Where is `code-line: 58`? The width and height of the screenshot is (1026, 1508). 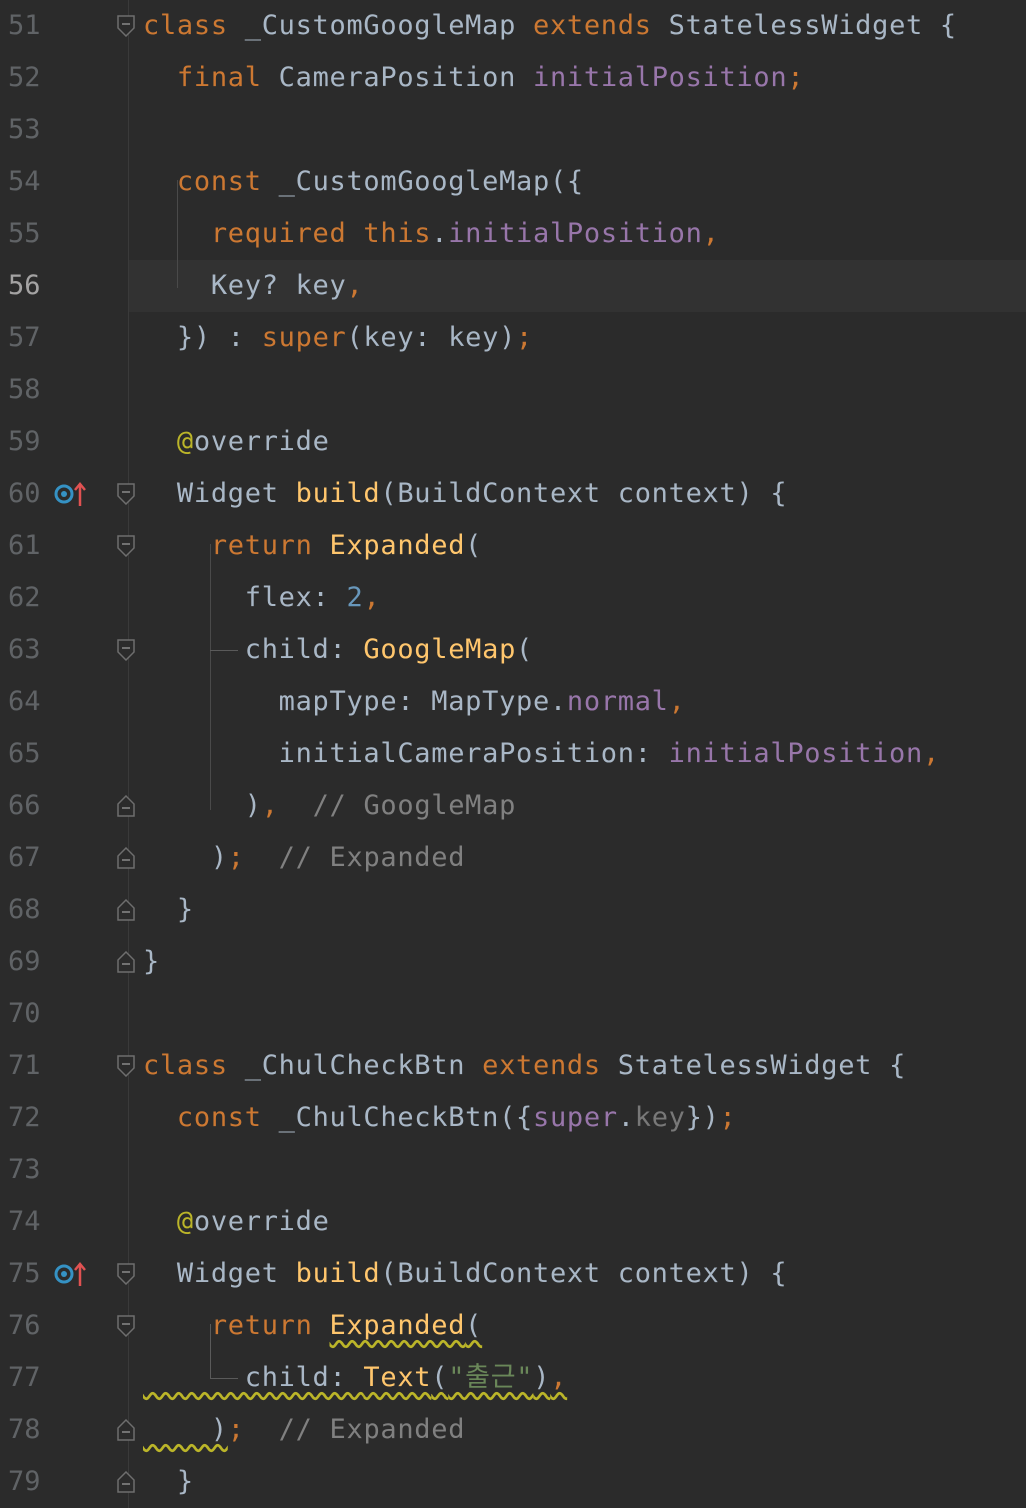
code-line: 58 is located at coordinates (513, 390).